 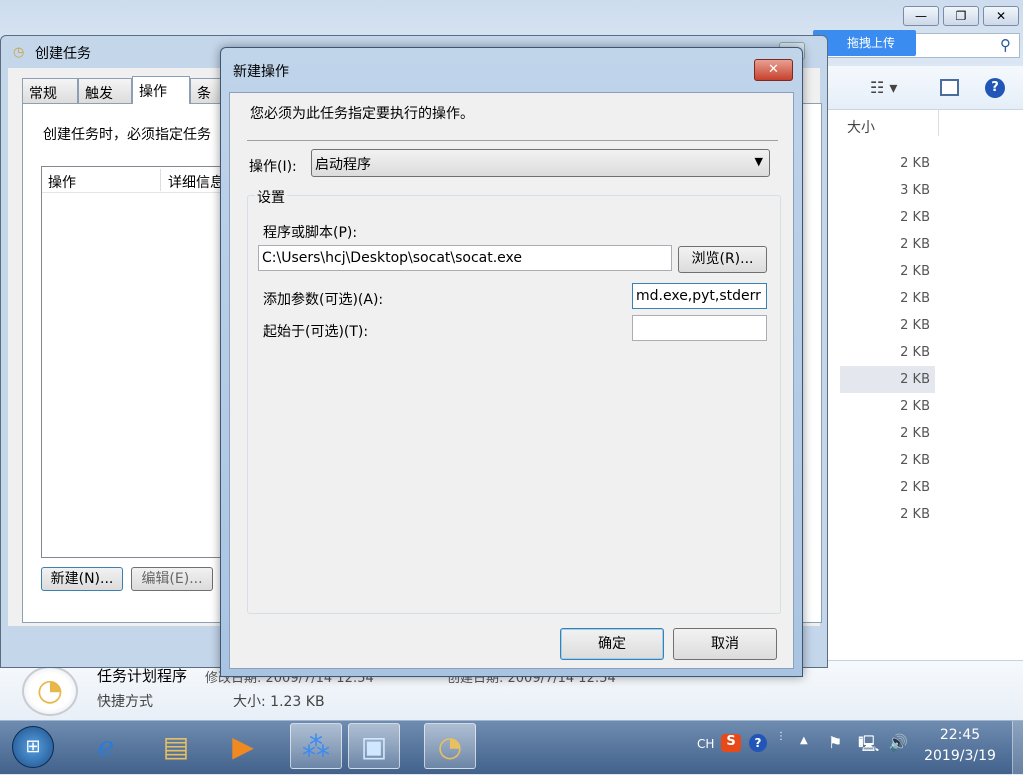 I want to click on column-action: 操作, so click(x=62, y=182).